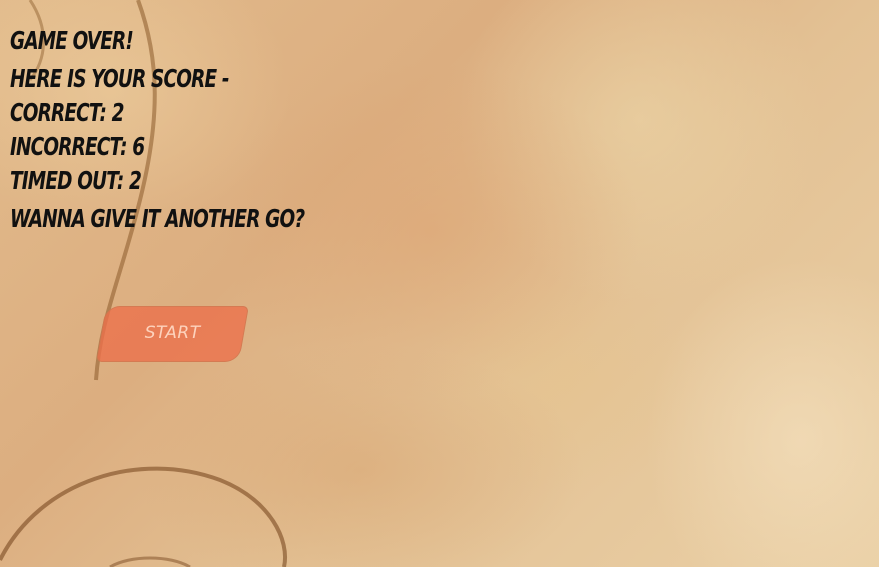 This screenshot has width=879, height=567. Describe the element at coordinates (72, 40) in the screenshot. I see `game-over-title: GAME OVER!` at that location.